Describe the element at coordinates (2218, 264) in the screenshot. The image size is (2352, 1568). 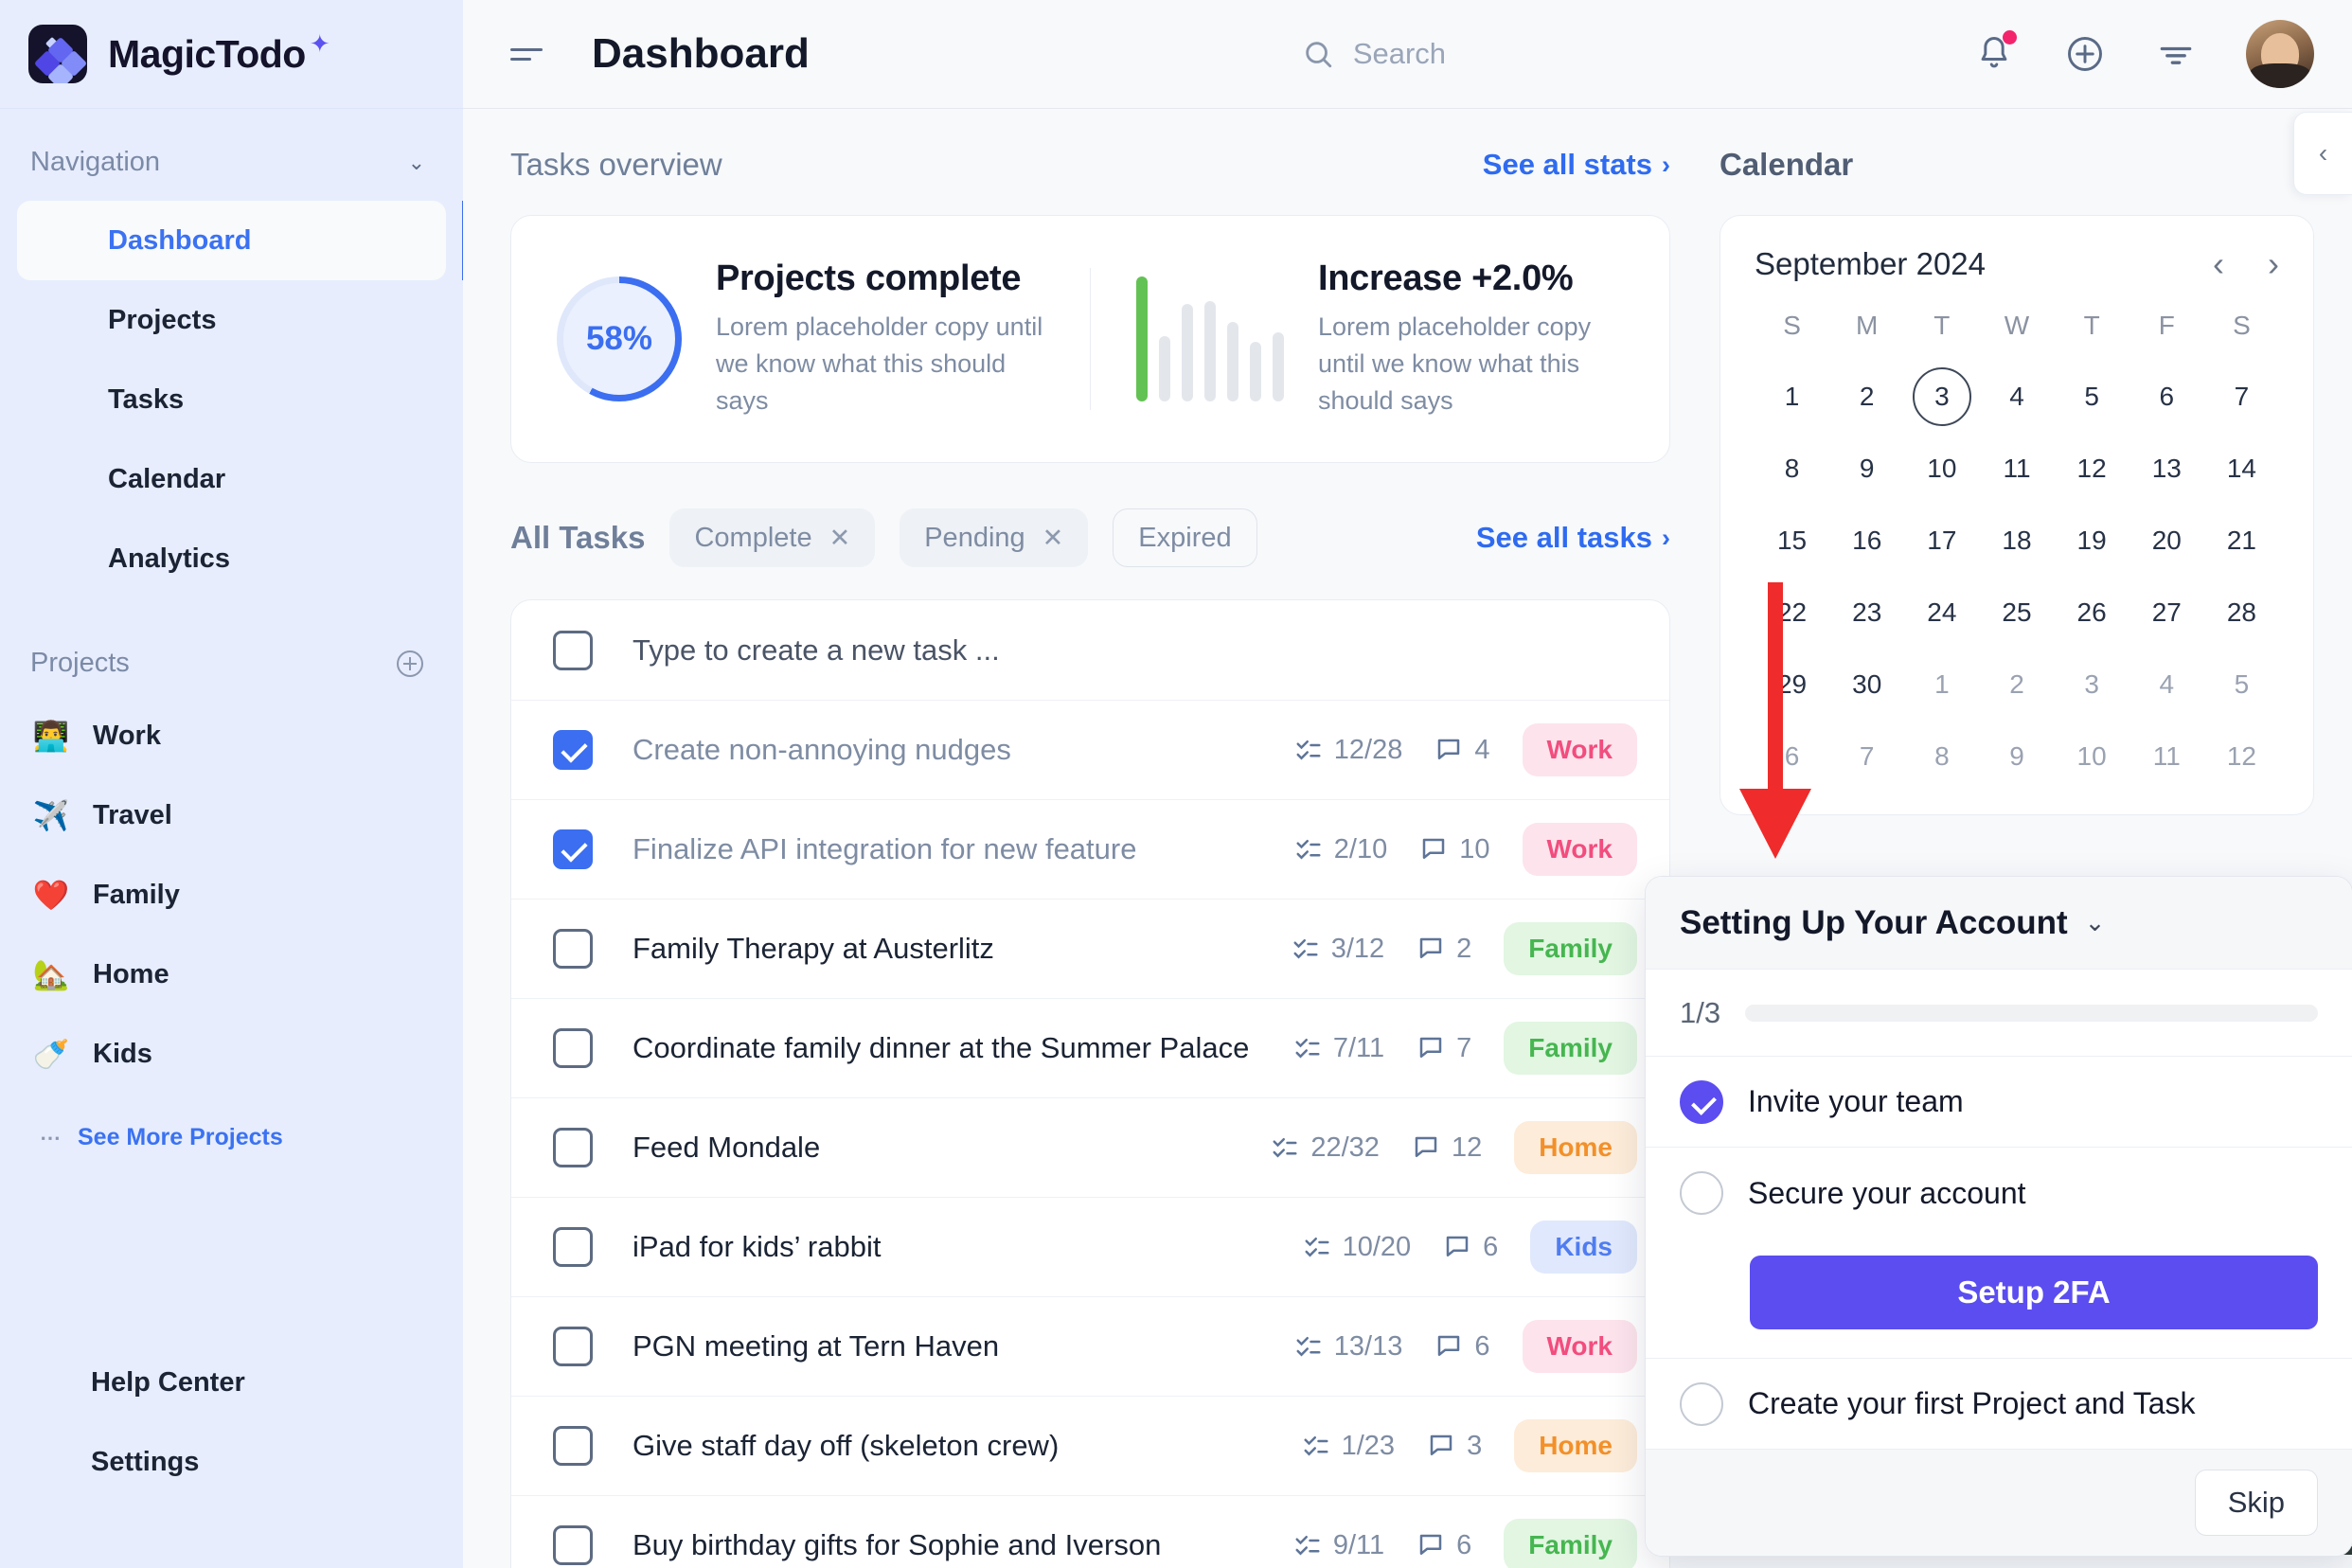
I see `chevron-left-icon: ‹` at that location.